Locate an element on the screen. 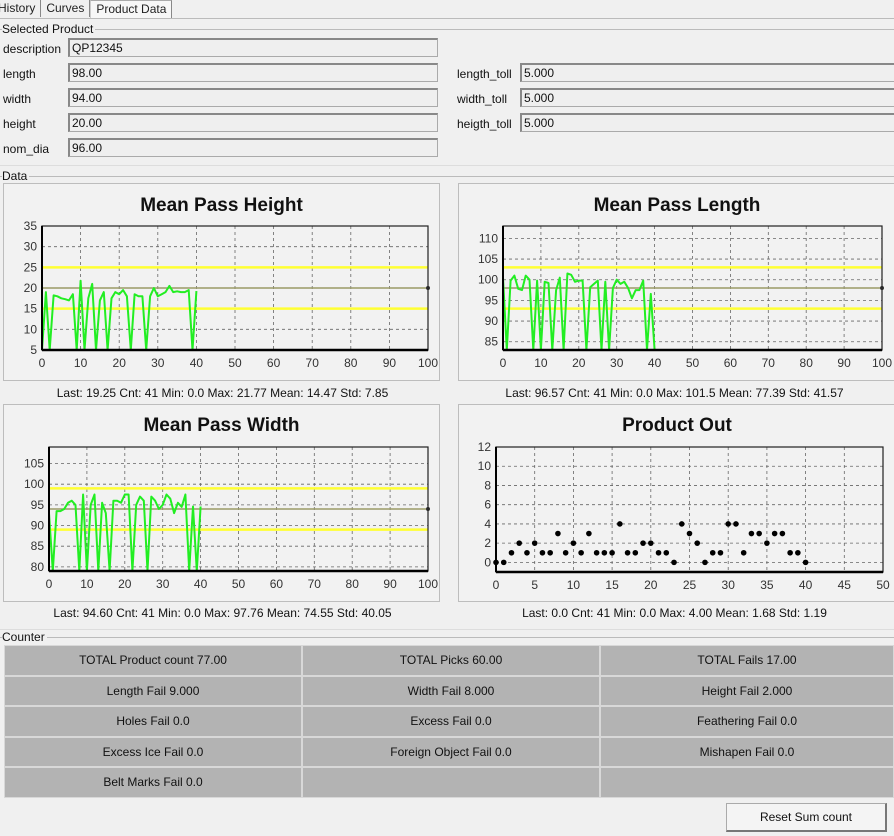  heigth-toll-field: 5.000 is located at coordinates (707, 122).